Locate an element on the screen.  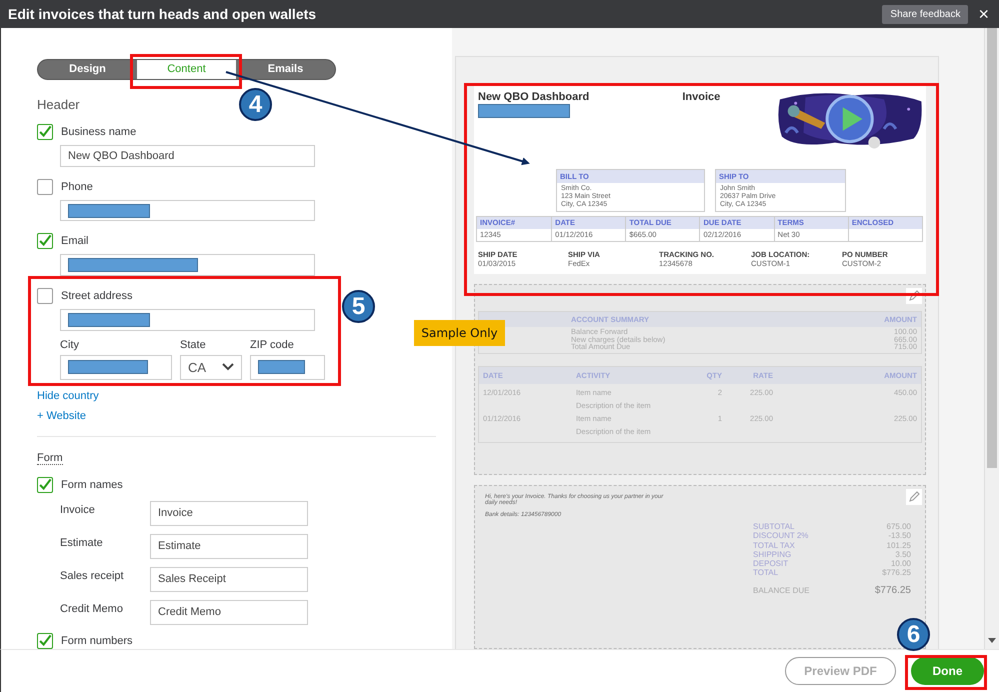
input-field: Estimate is located at coordinates (229, 546).